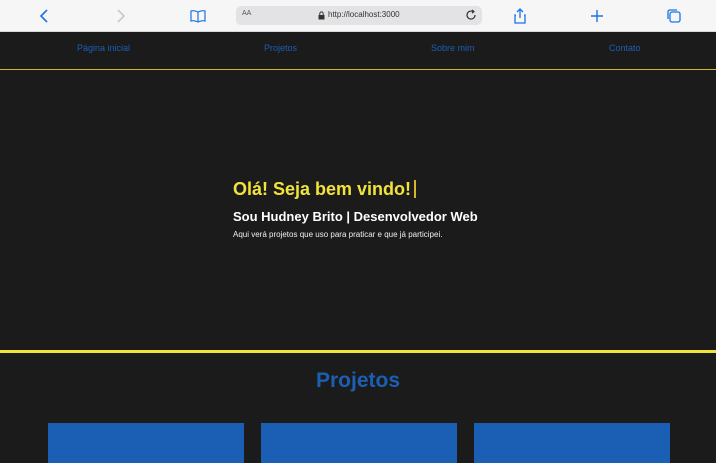  I want to click on reader-aa-button: AA, so click(246, 13).